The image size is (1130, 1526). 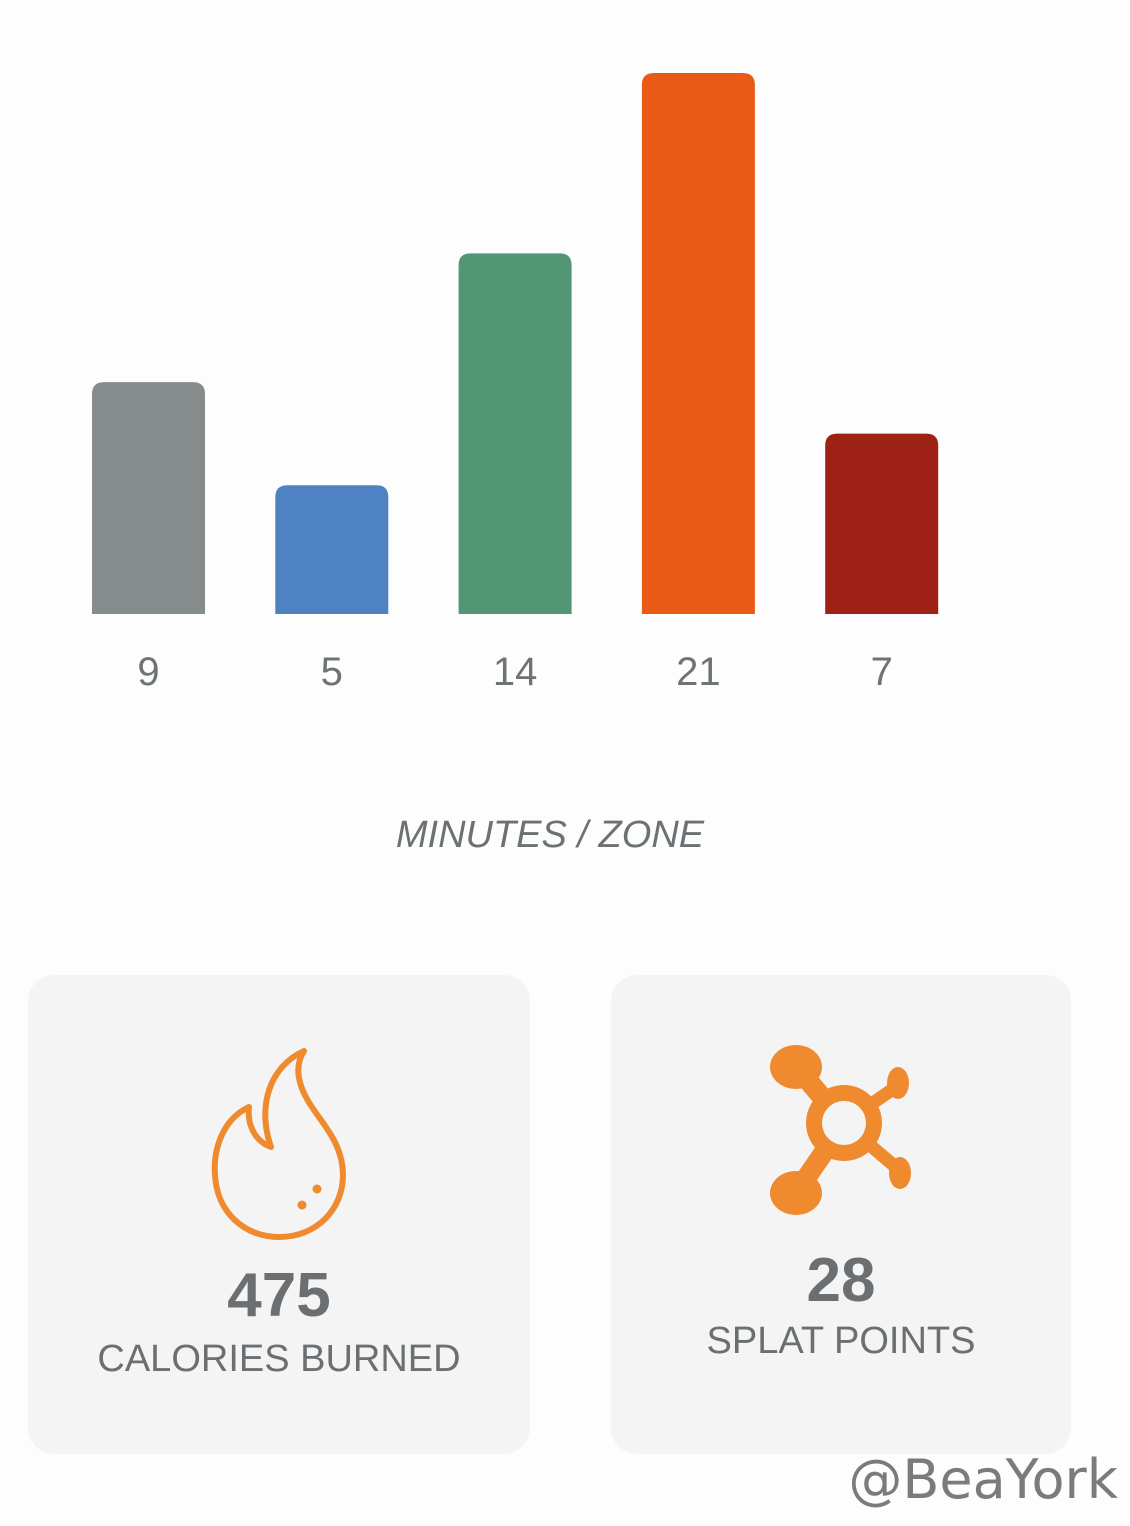 What do you see at coordinates (279, 1295) in the screenshot?
I see `calories-value: 475` at bounding box center [279, 1295].